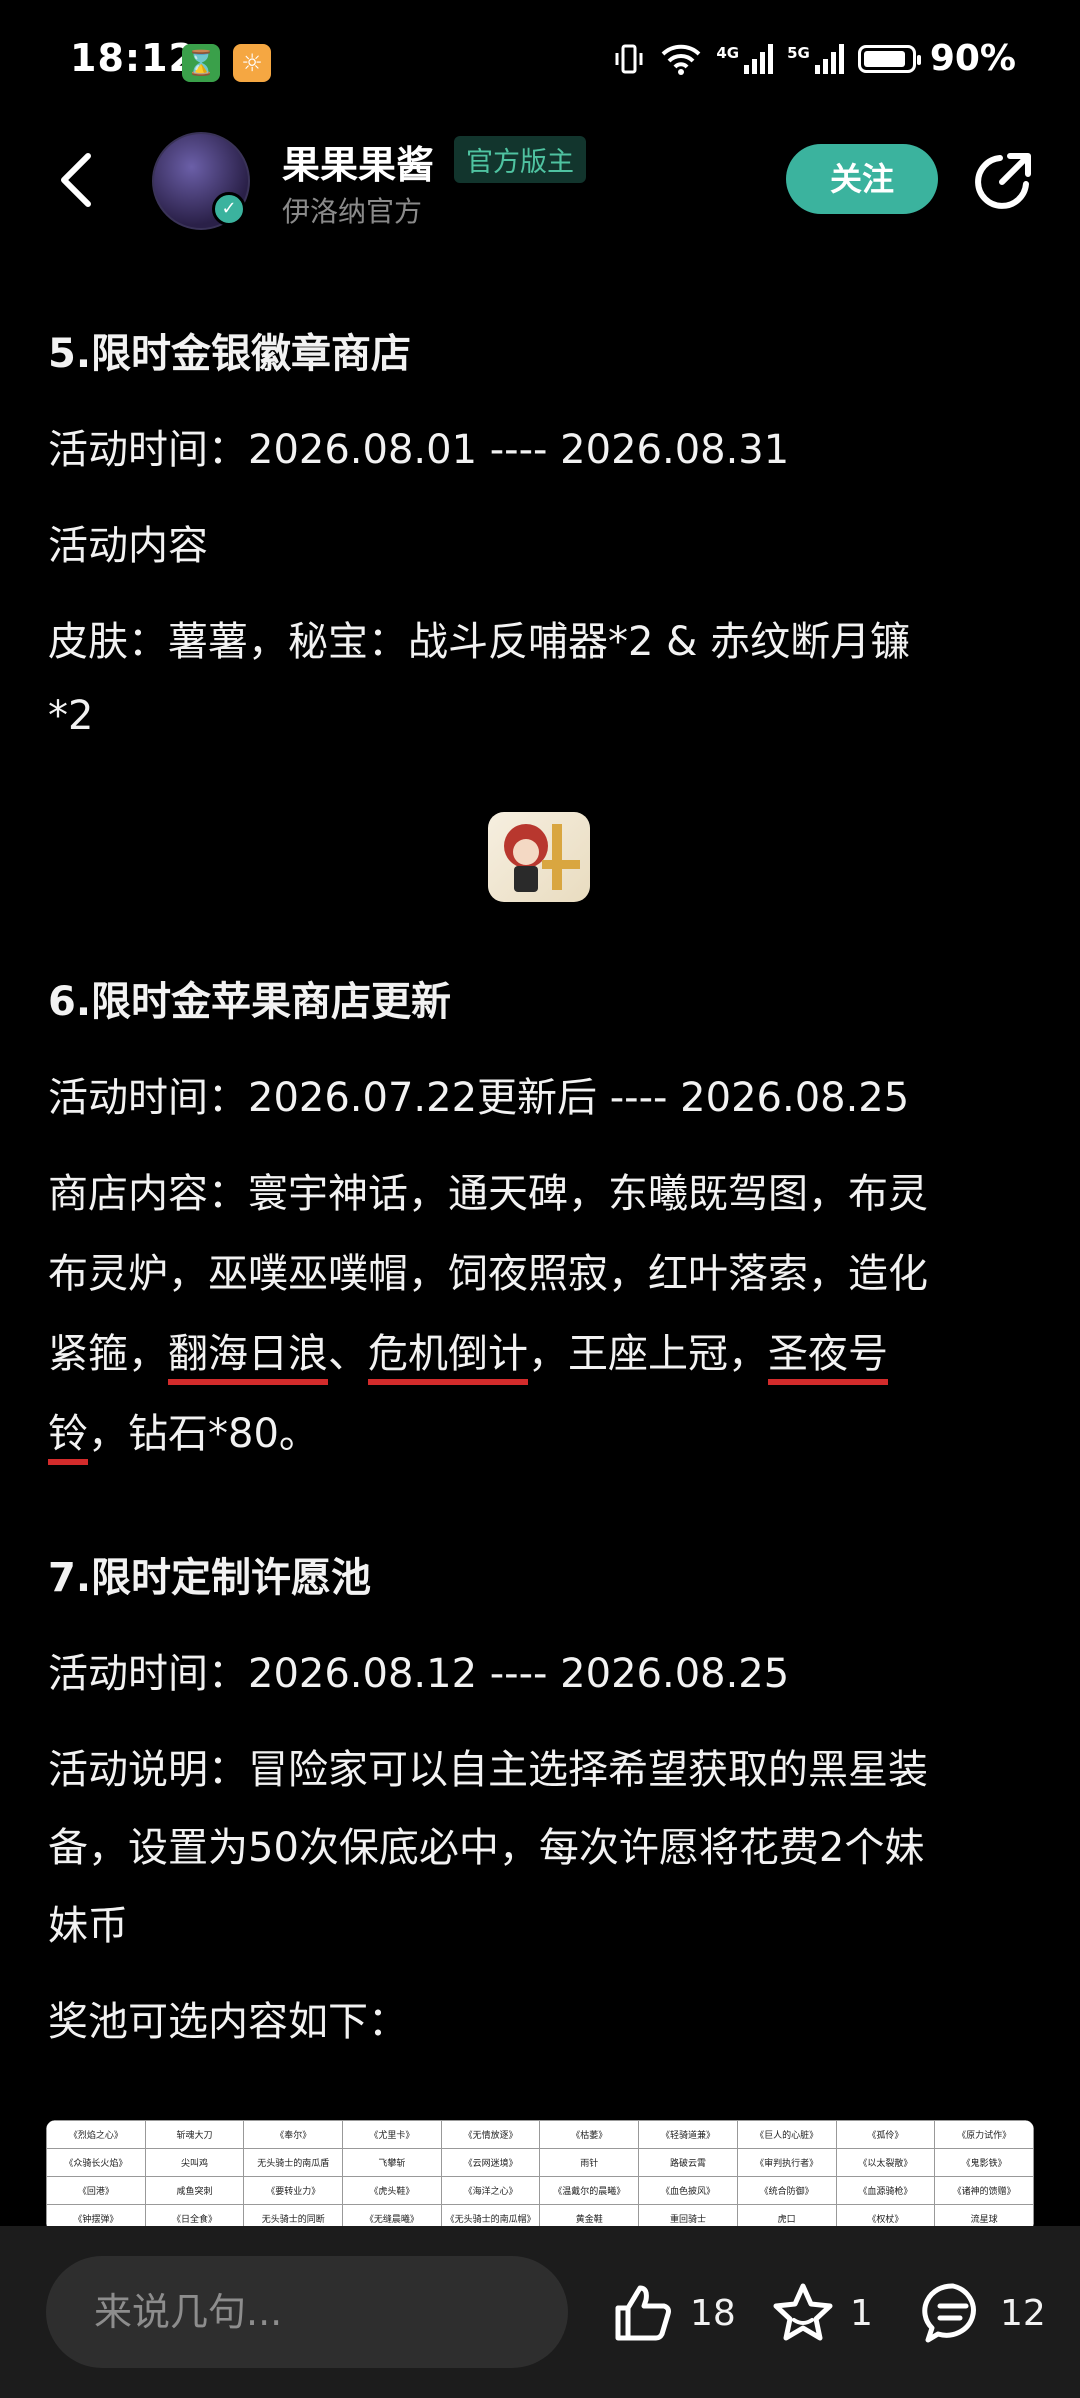 This screenshot has height=2398, width=1080. What do you see at coordinates (479, 642) in the screenshot?
I see `section-5-content-line: 皮肤：薯薯，秘宝：战斗反哺器*2 & 赤纹断月镰` at bounding box center [479, 642].